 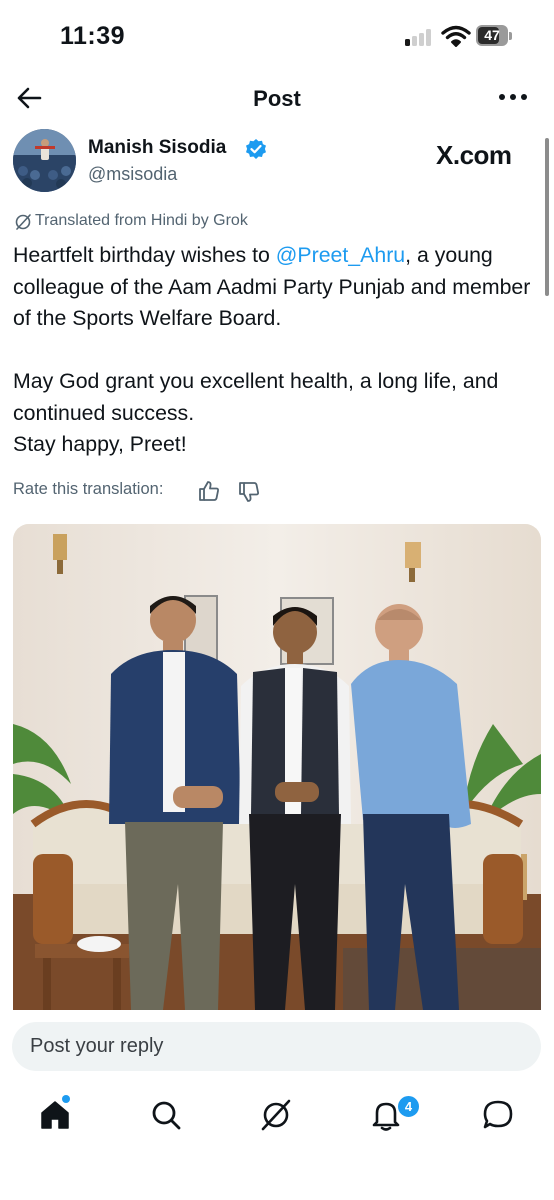 What do you see at coordinates (44, 160) in the screenshot?
I see `avatar` at bounding box center [44, 160].